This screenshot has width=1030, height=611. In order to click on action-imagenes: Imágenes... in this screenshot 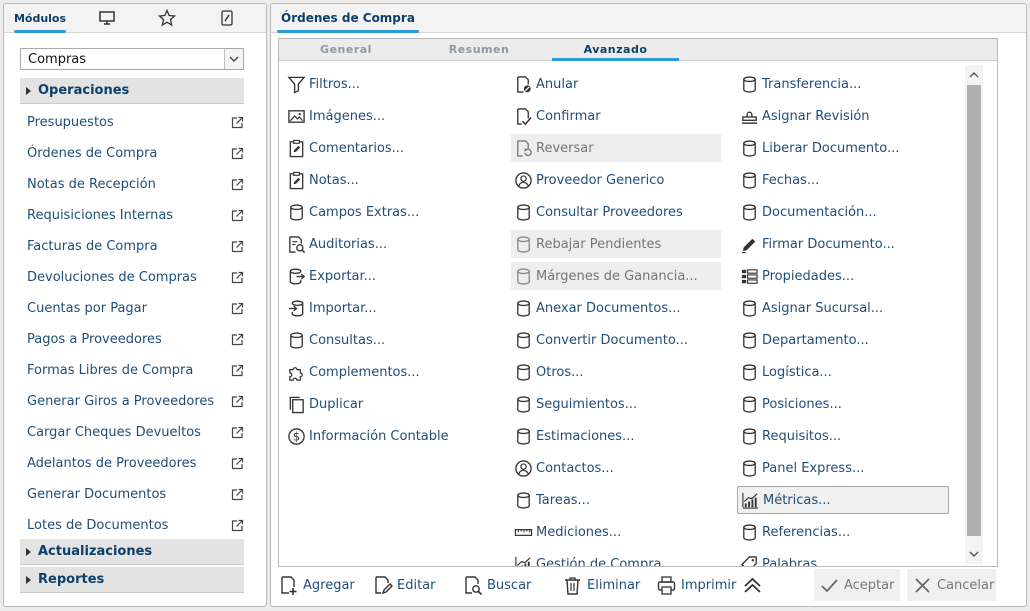, I will do `click(394, 116)`.